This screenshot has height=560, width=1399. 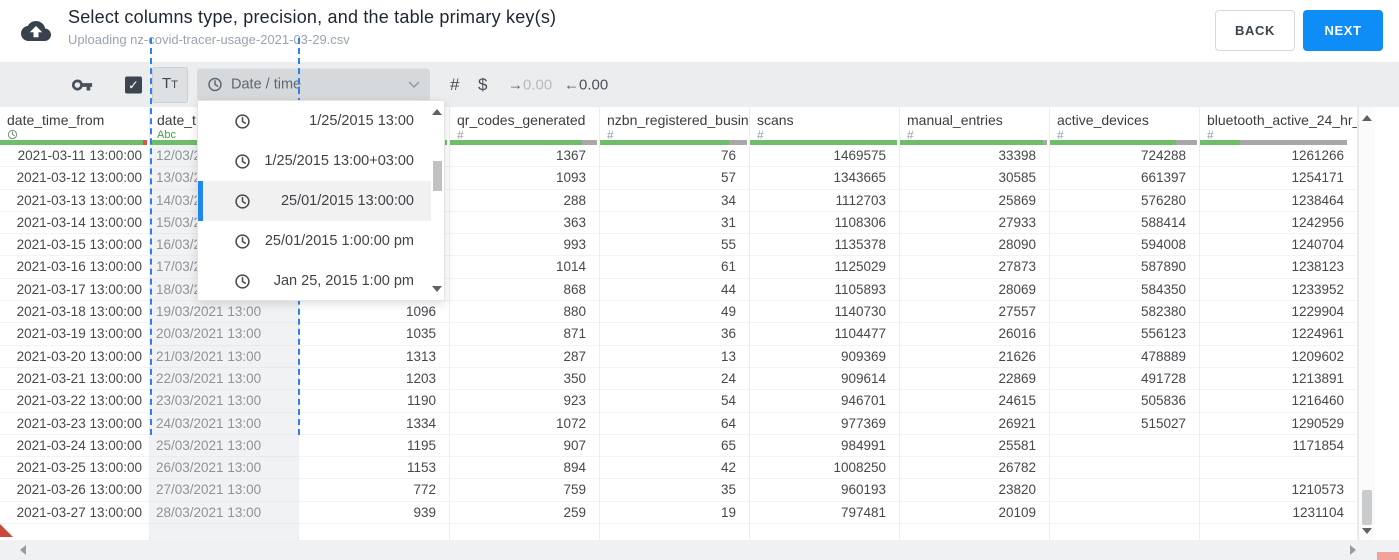 I want to click on scroll-right-icon, so click(x=1353, y=550).